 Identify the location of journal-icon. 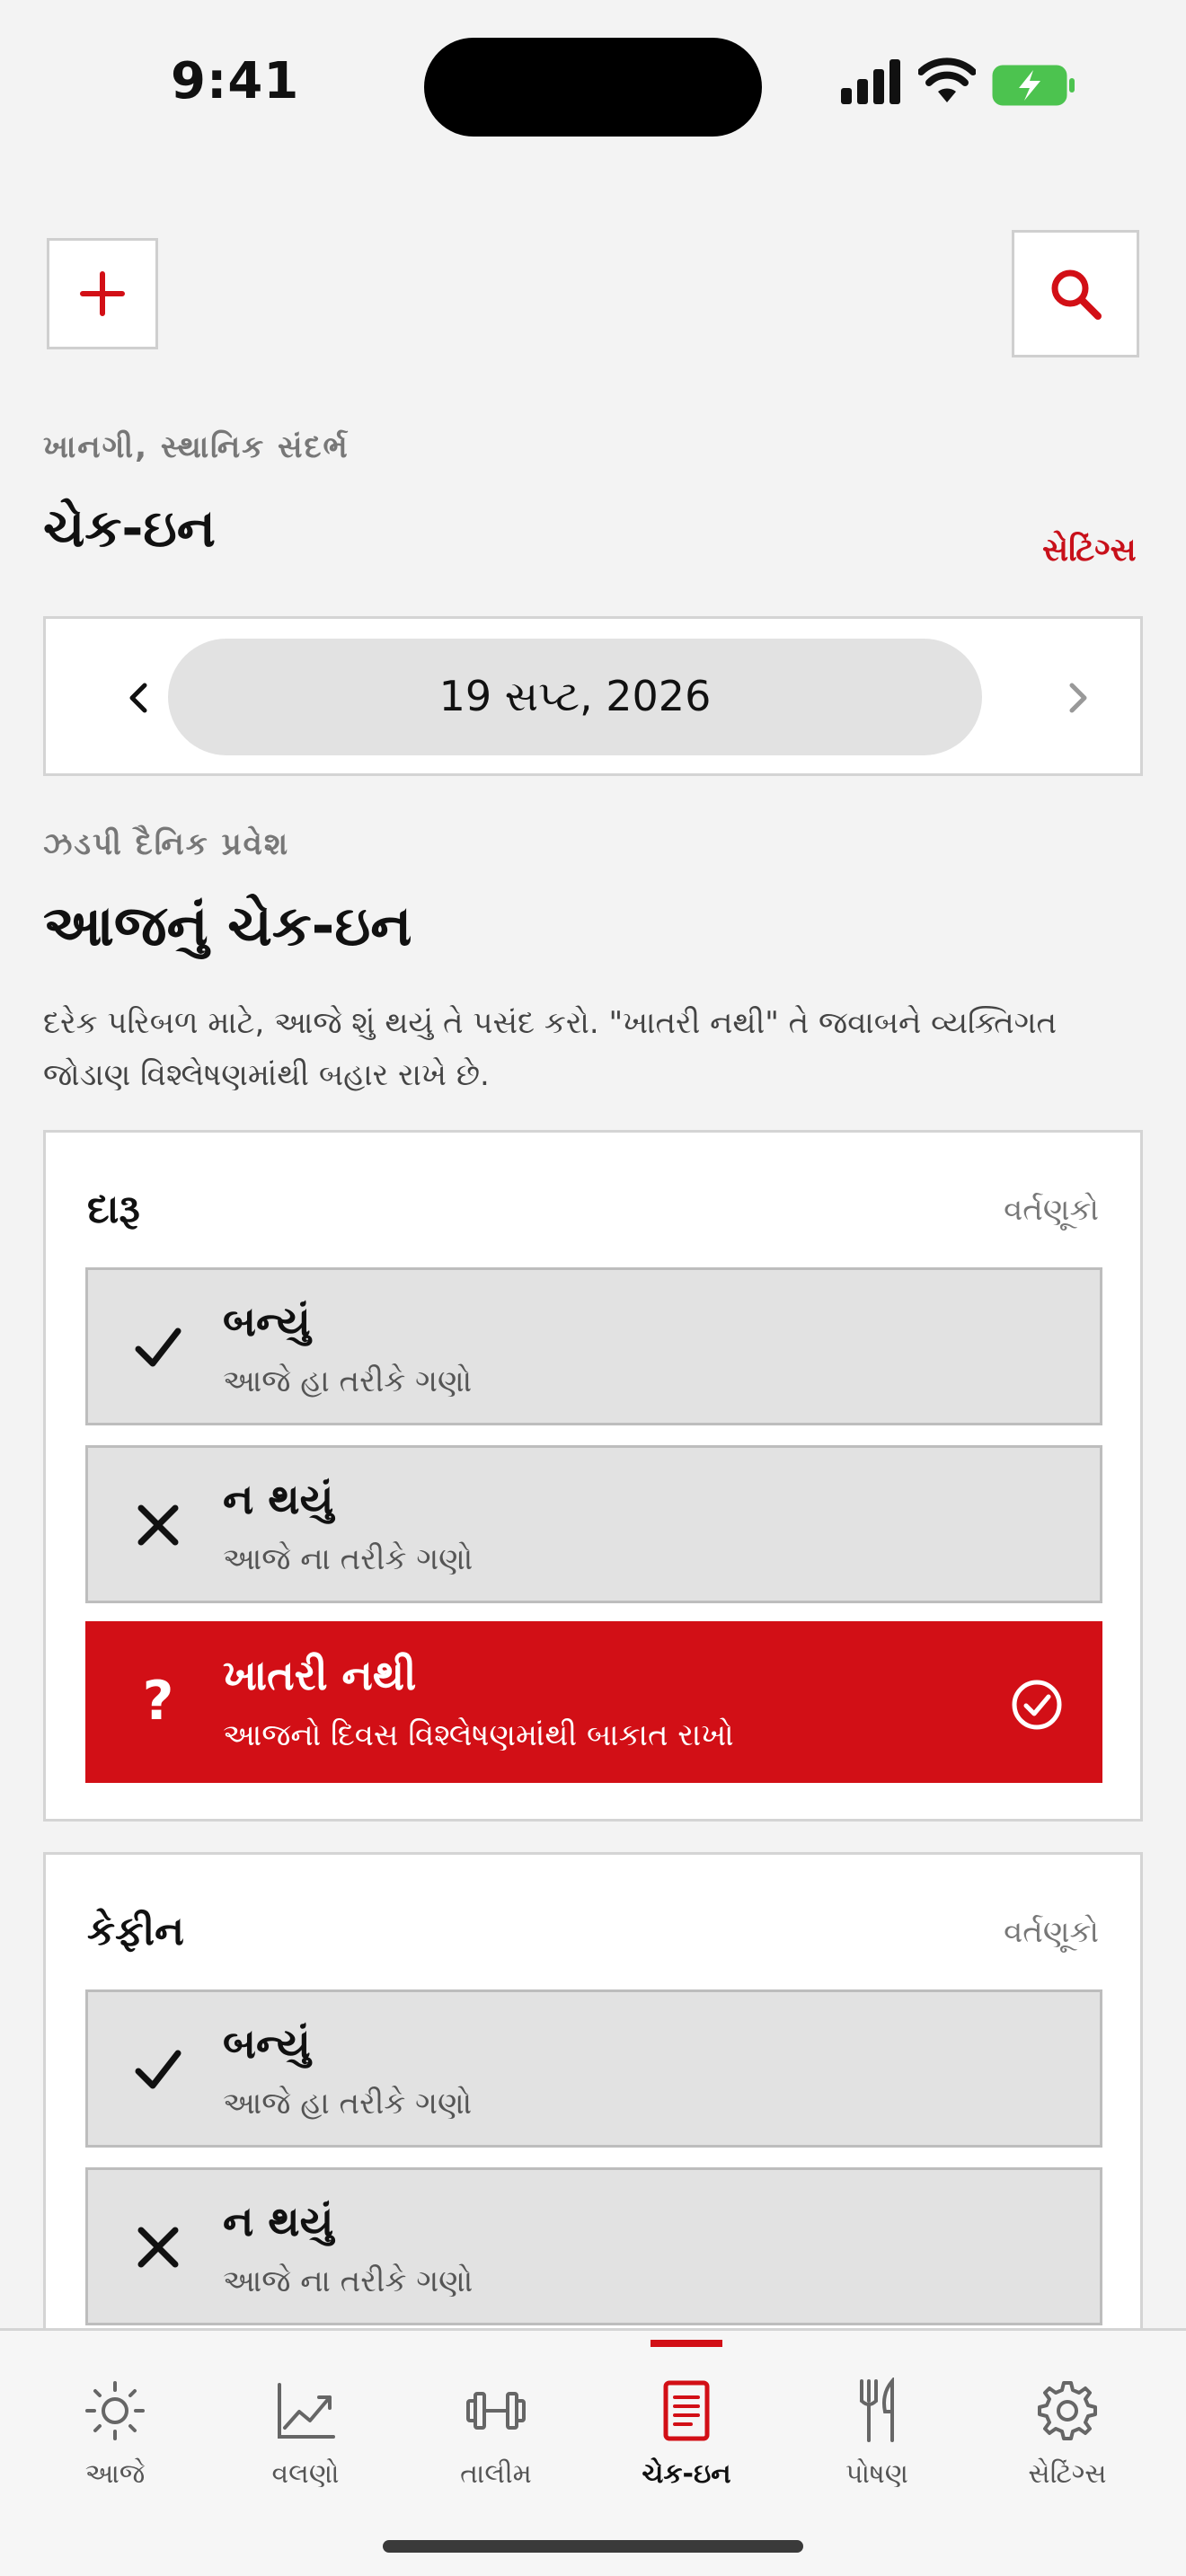
(686, 2410).